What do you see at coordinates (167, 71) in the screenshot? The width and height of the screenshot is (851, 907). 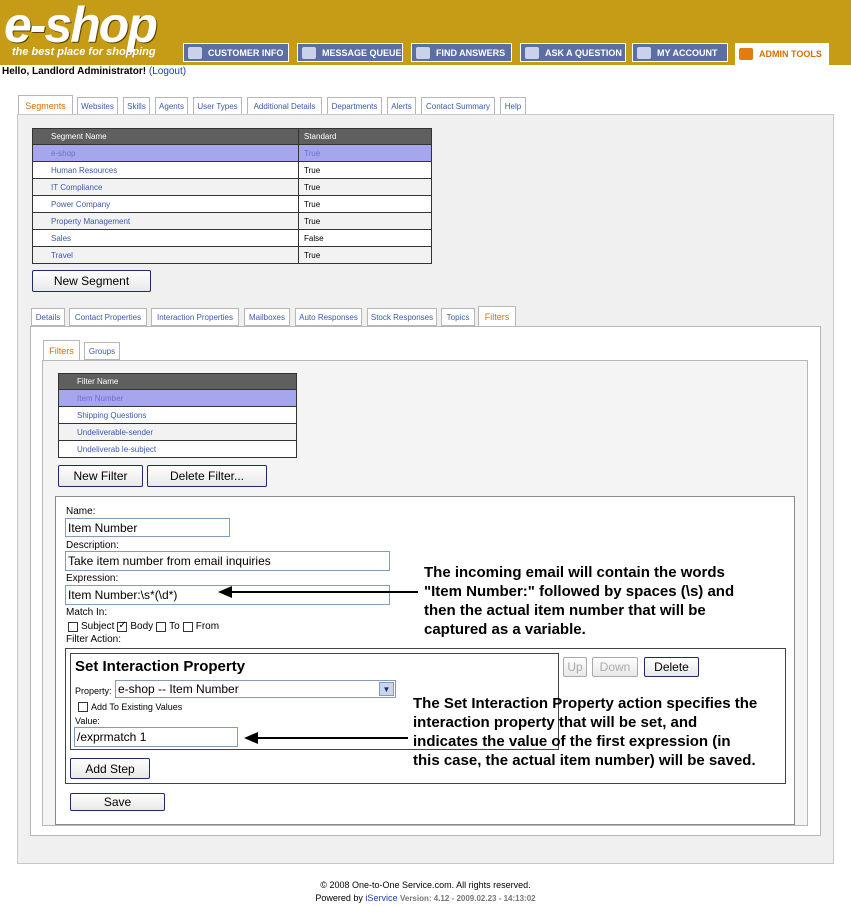 I see `logout-link: (Logout)` at bounding box center [167, 71].